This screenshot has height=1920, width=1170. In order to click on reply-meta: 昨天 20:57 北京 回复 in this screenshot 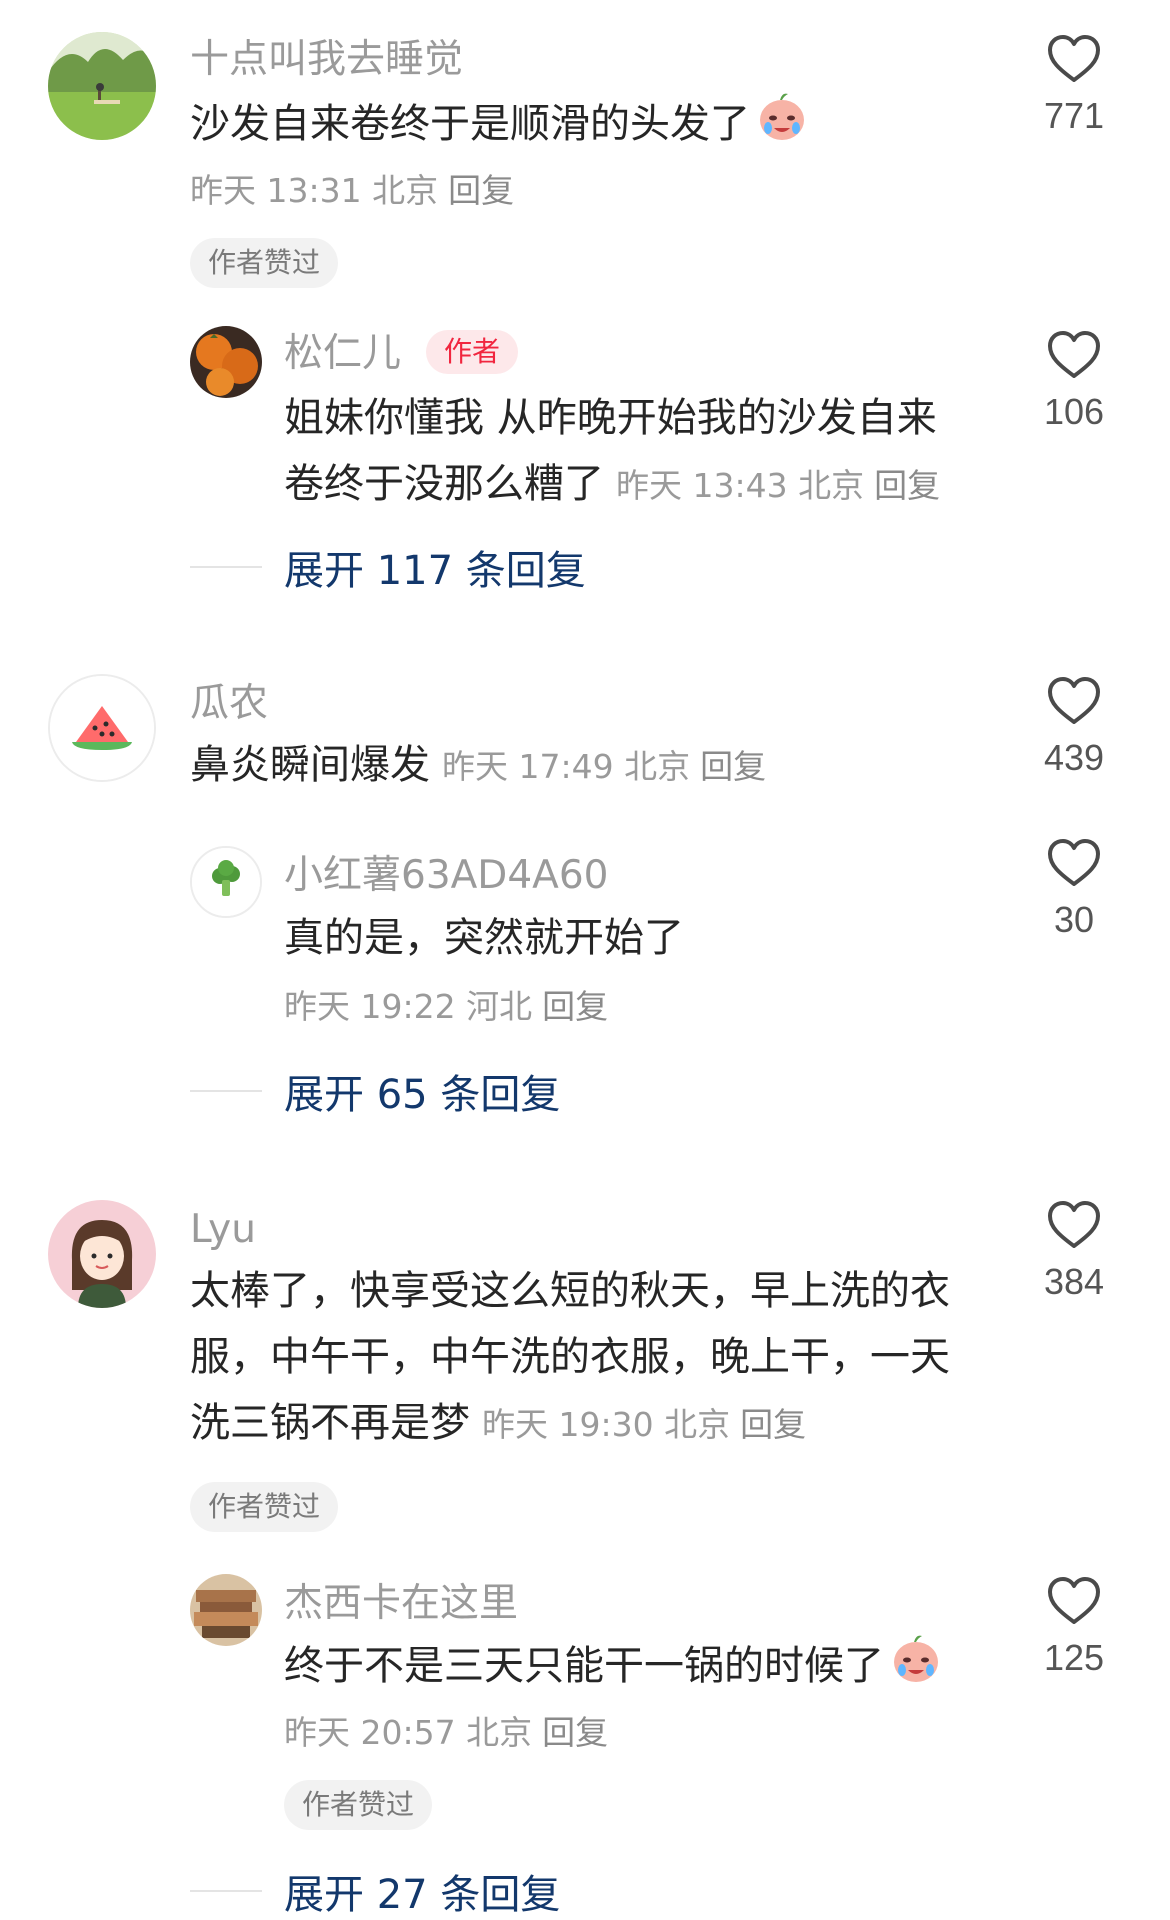, I will do `click(446, 1732)`.